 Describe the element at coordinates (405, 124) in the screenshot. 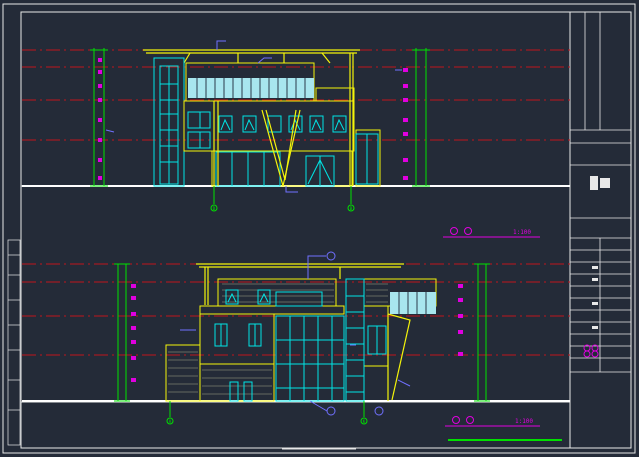

I see `dimension-ticks-right-top` at that location.